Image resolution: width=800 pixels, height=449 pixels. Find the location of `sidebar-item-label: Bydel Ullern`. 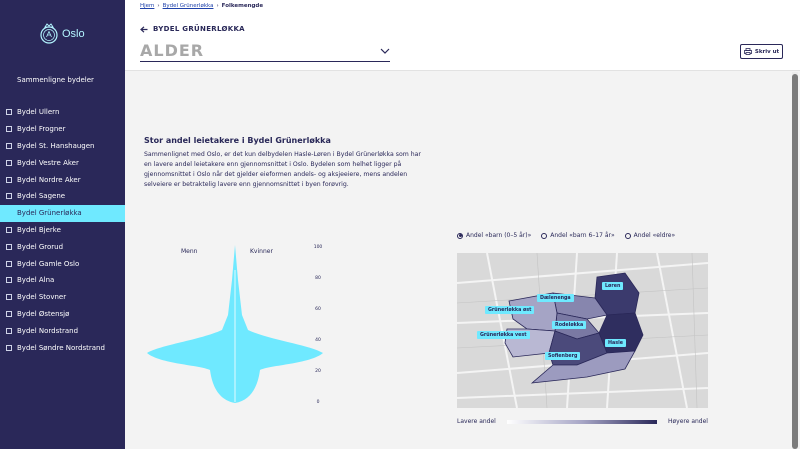

sidebar-item-label: Bydel Ullern is located at coordinates (38, 112).